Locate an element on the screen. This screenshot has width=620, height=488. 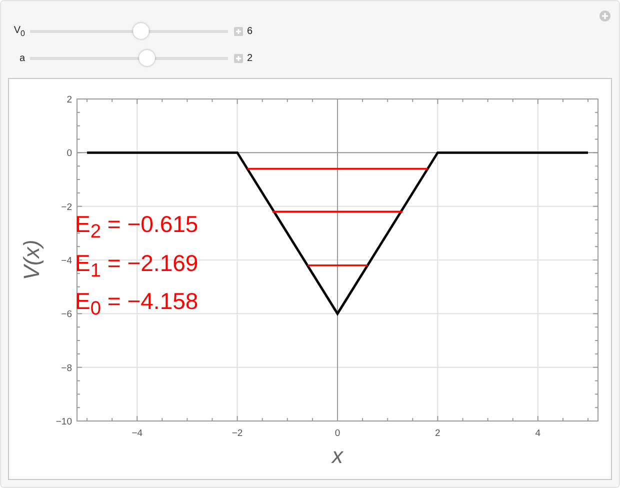
slider-value: 6 is located at coordinates (250, 31).